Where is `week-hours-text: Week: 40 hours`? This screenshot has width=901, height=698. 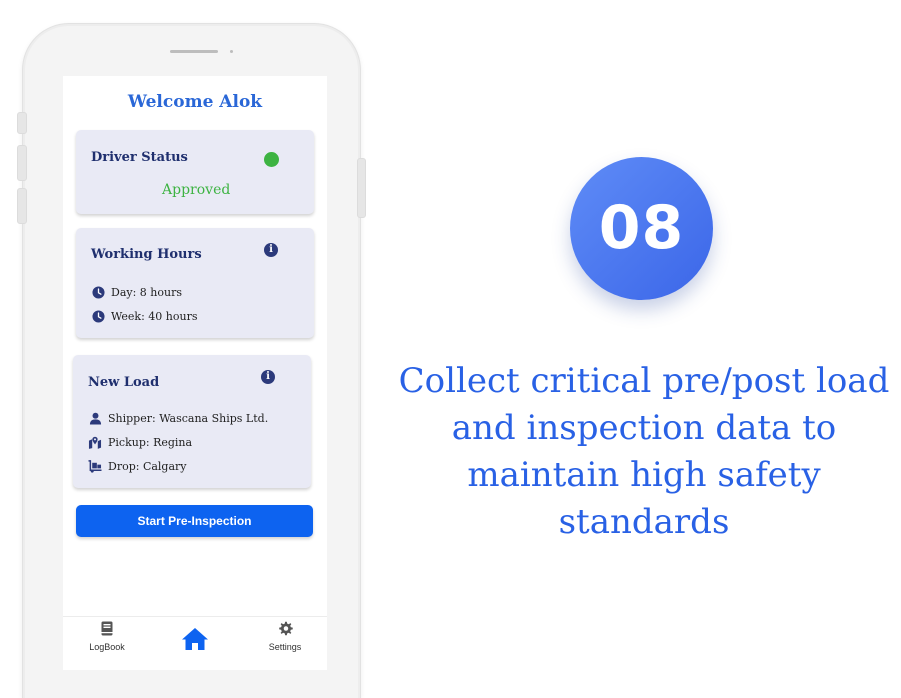
week-hours-text: Week: 40 hours is located at coordinates (154, 316).